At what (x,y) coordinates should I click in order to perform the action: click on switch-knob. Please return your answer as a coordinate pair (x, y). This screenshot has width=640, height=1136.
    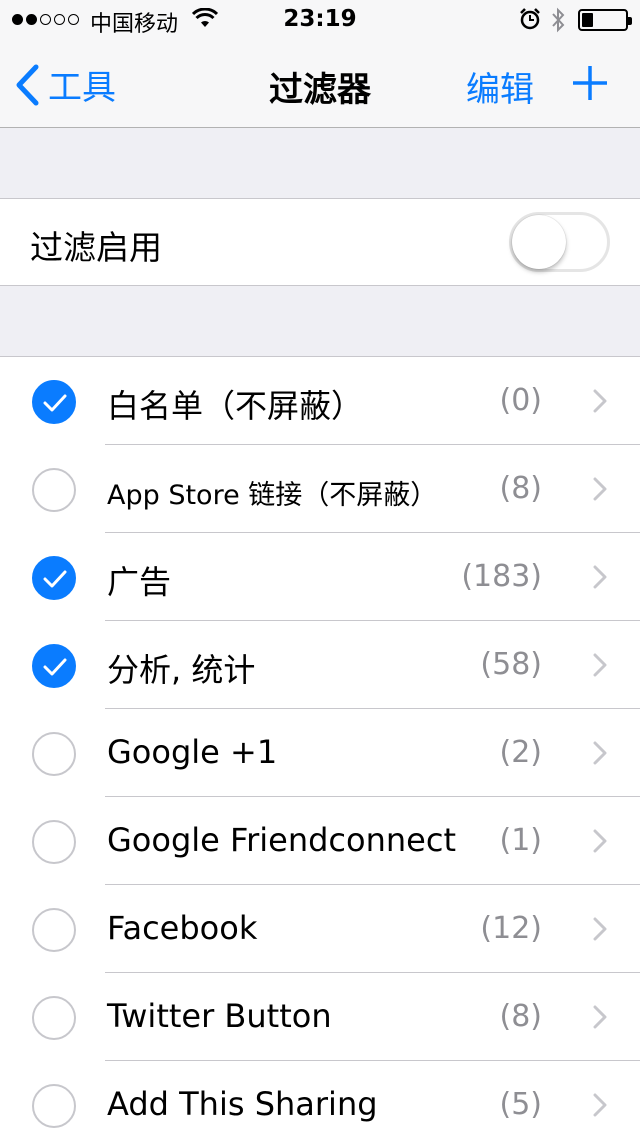
    Looking at the image, I should click on (539, 242).